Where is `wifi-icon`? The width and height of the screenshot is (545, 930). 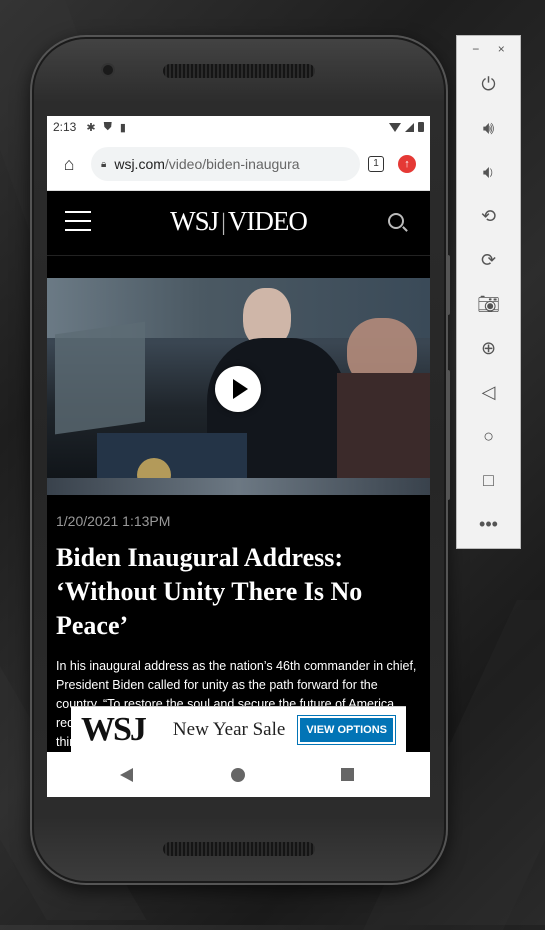
wifi-icon is located at coordinates (395, 127).